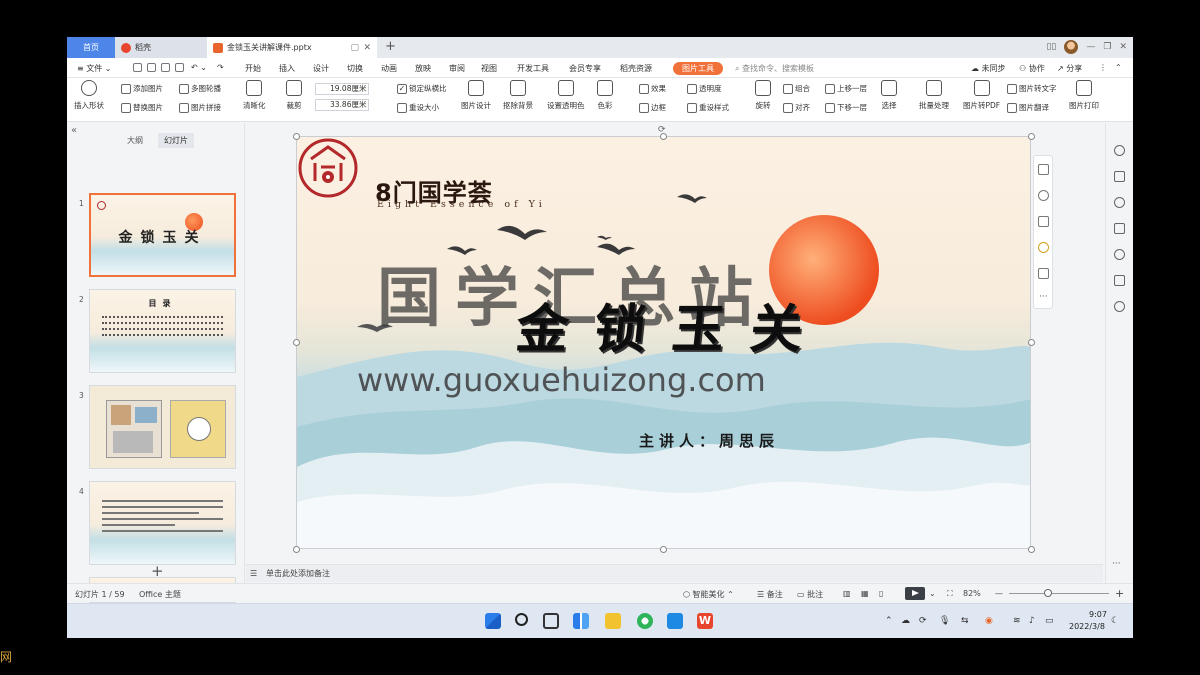 The height and width of the screenshot is (675, 1200). I want to click on menu-animation: 动画, so click(389, 68).